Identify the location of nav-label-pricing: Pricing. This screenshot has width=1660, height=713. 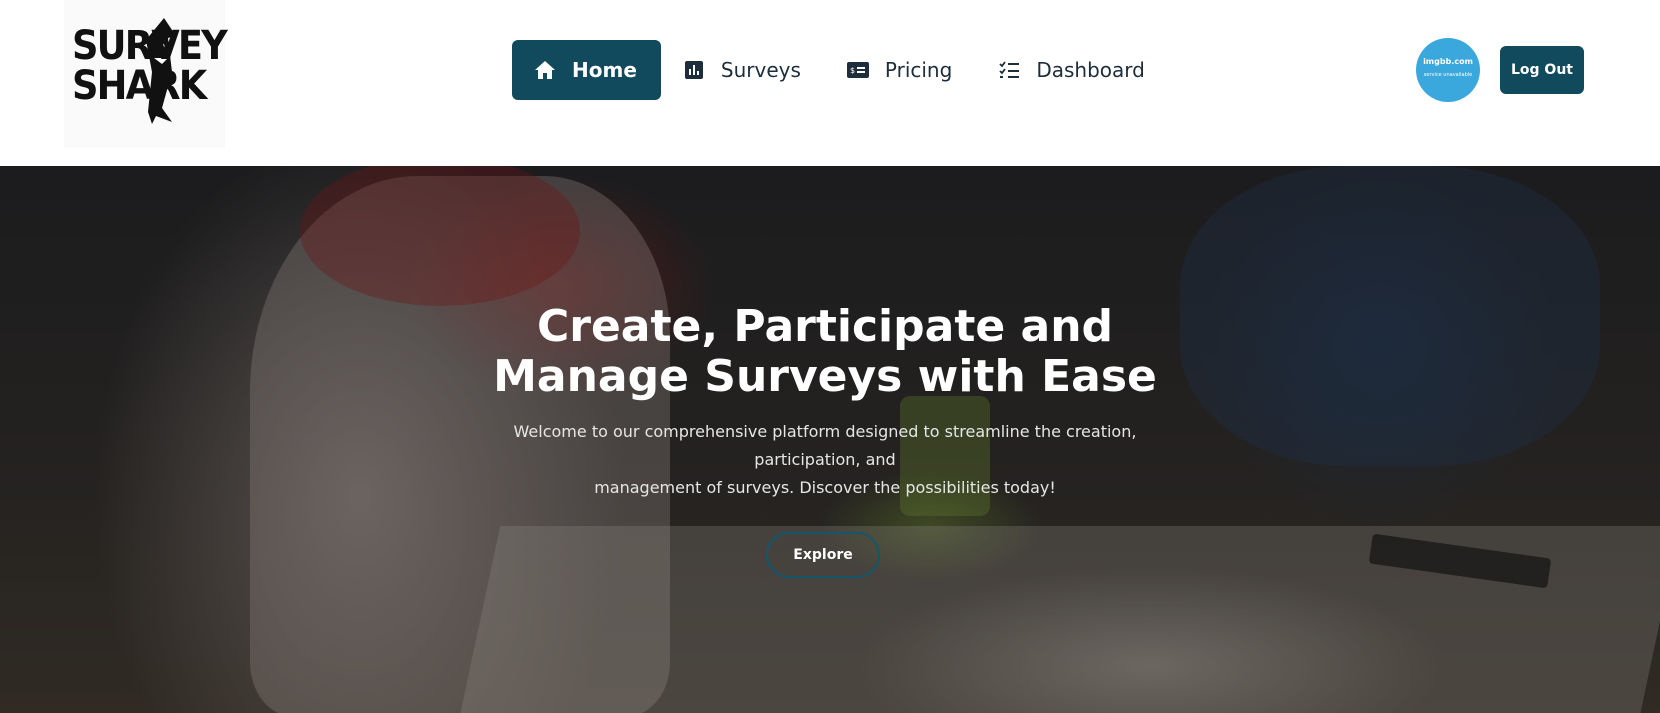
(918, 70).